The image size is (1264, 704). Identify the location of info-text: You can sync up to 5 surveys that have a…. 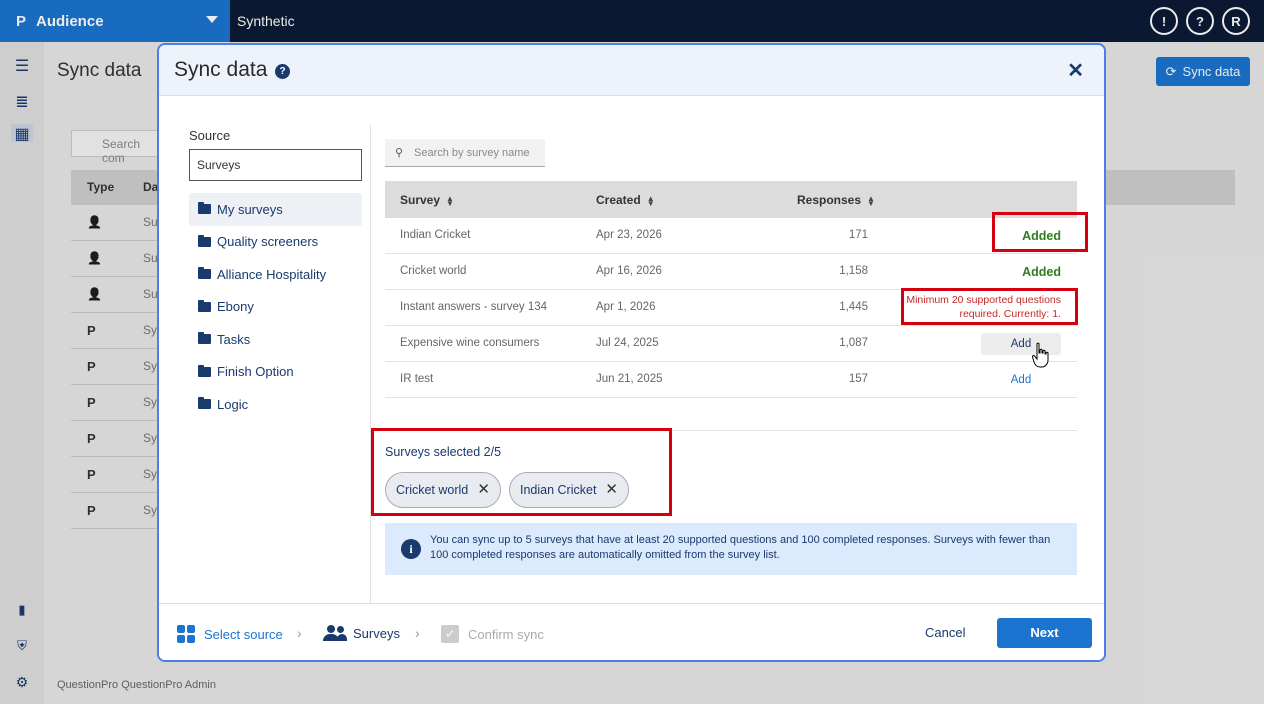
(740, 547).